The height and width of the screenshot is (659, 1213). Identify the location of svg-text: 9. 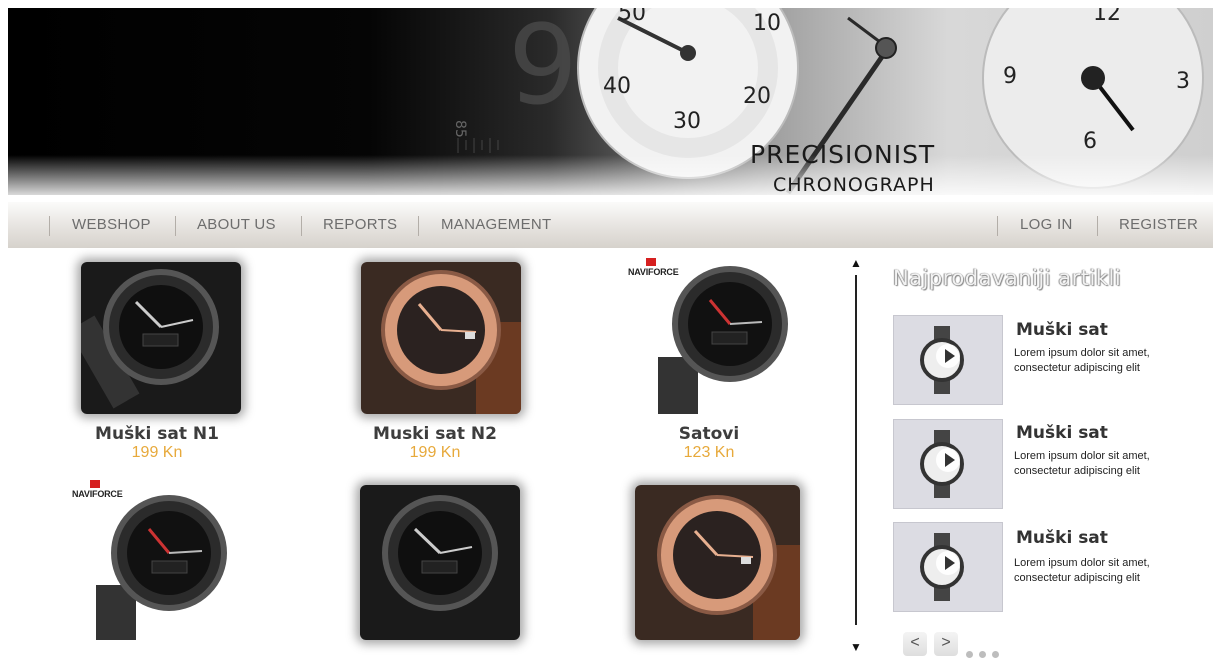
(543, 68).